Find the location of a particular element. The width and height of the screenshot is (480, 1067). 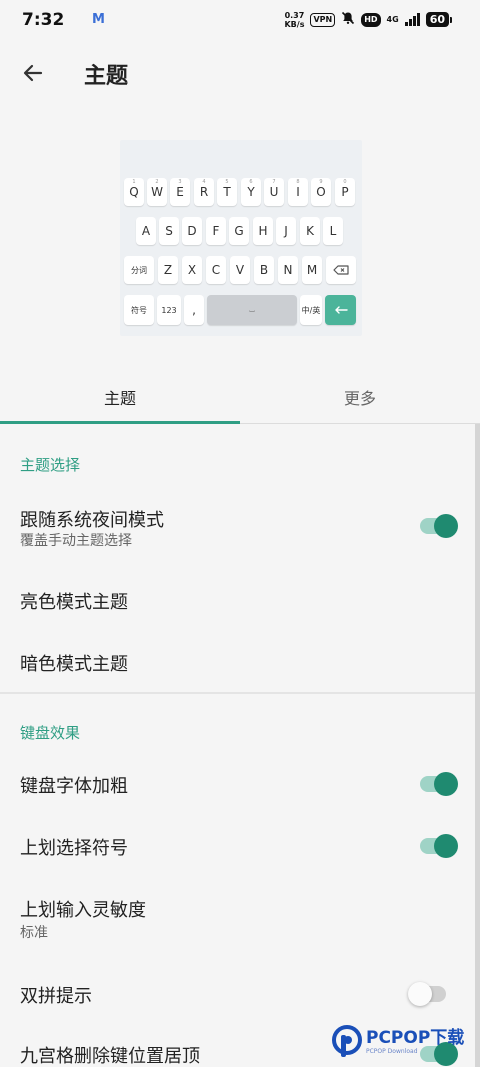

swipe-up-symbol-switch is located at coordinates (440, 846).